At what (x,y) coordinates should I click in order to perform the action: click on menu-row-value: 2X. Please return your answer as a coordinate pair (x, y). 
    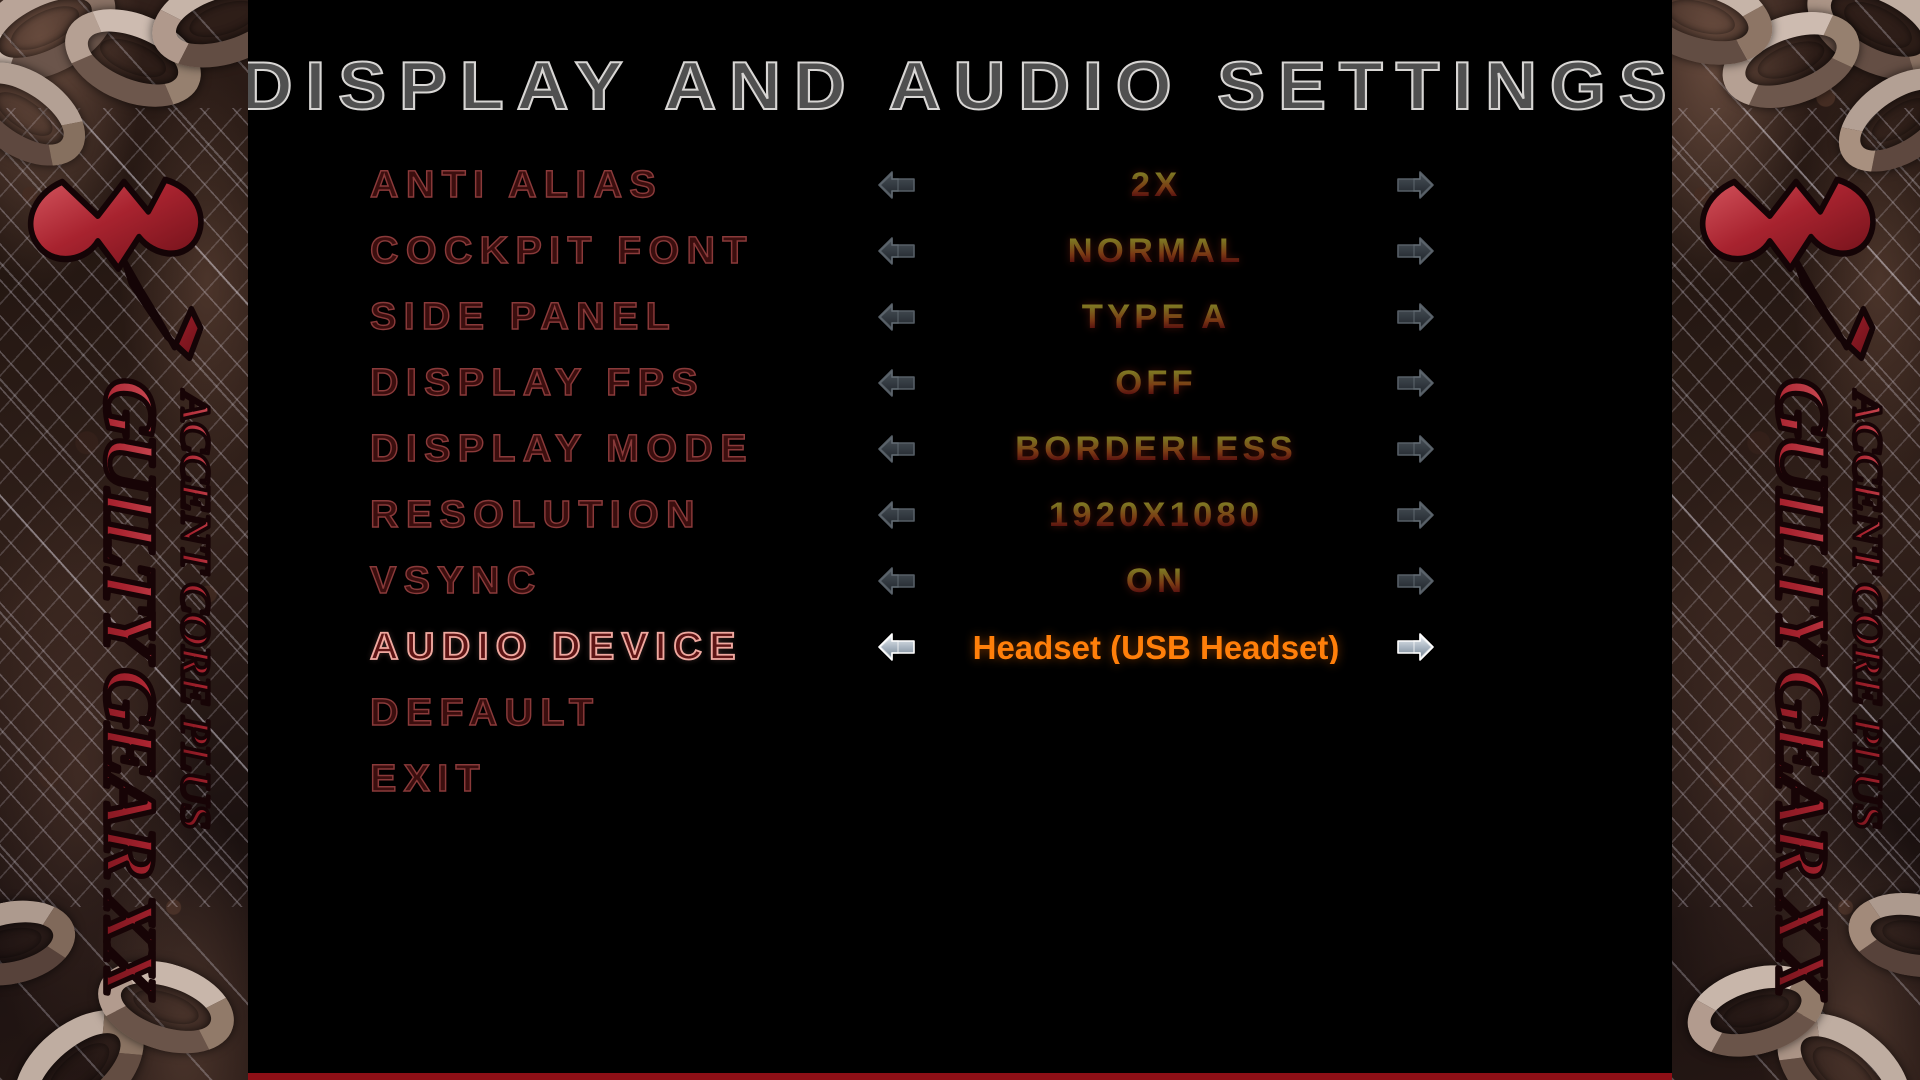
    Looking at the image, I should click on (1156, 185).